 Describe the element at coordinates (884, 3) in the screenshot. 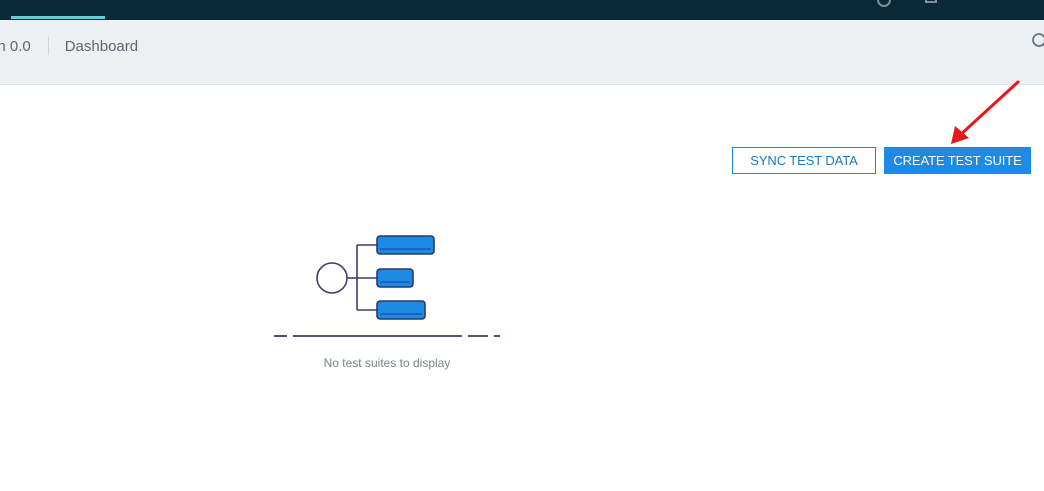

I see `help-icon` at that location.